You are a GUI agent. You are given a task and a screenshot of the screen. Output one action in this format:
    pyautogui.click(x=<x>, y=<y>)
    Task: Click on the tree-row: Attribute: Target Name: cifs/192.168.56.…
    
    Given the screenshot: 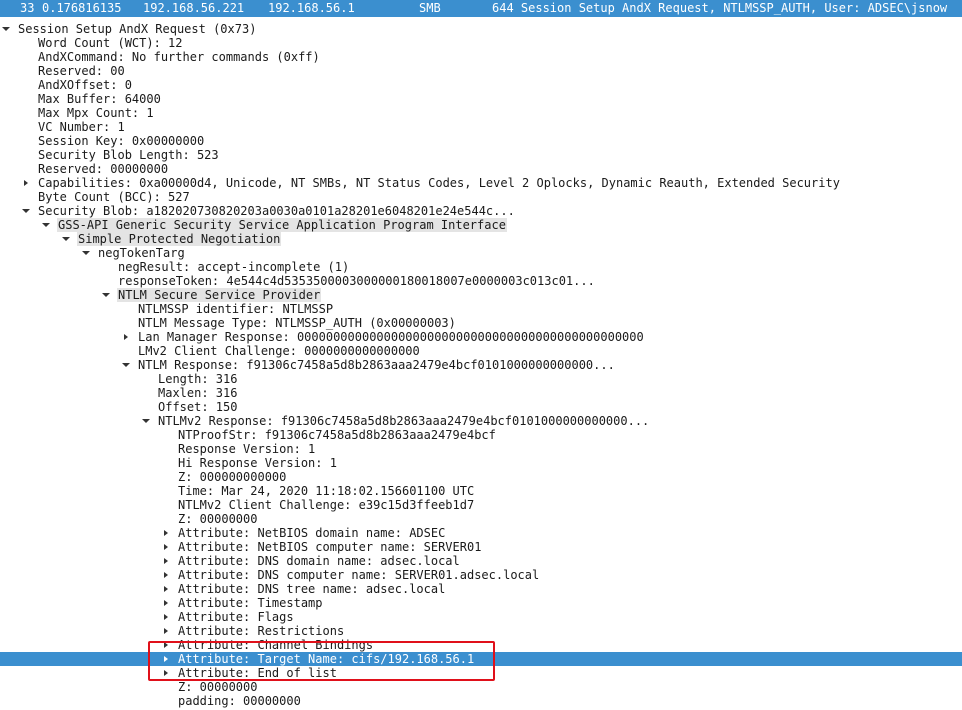 What is the action you would take?
    pyautogui.click(x=481, y=659)
    